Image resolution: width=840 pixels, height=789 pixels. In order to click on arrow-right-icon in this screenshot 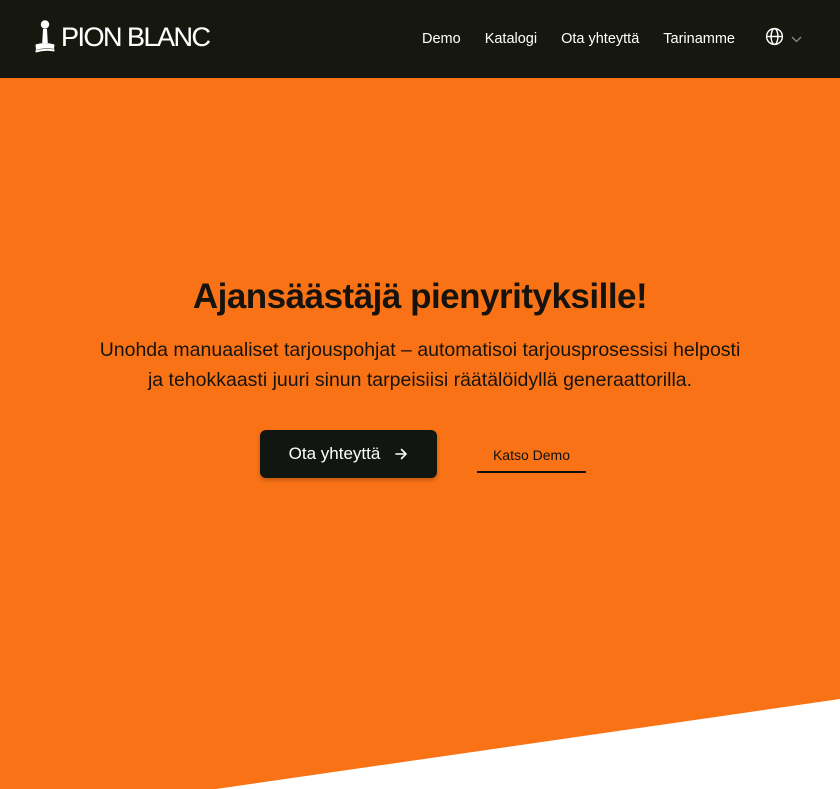, I will do `click(401, 454)`.